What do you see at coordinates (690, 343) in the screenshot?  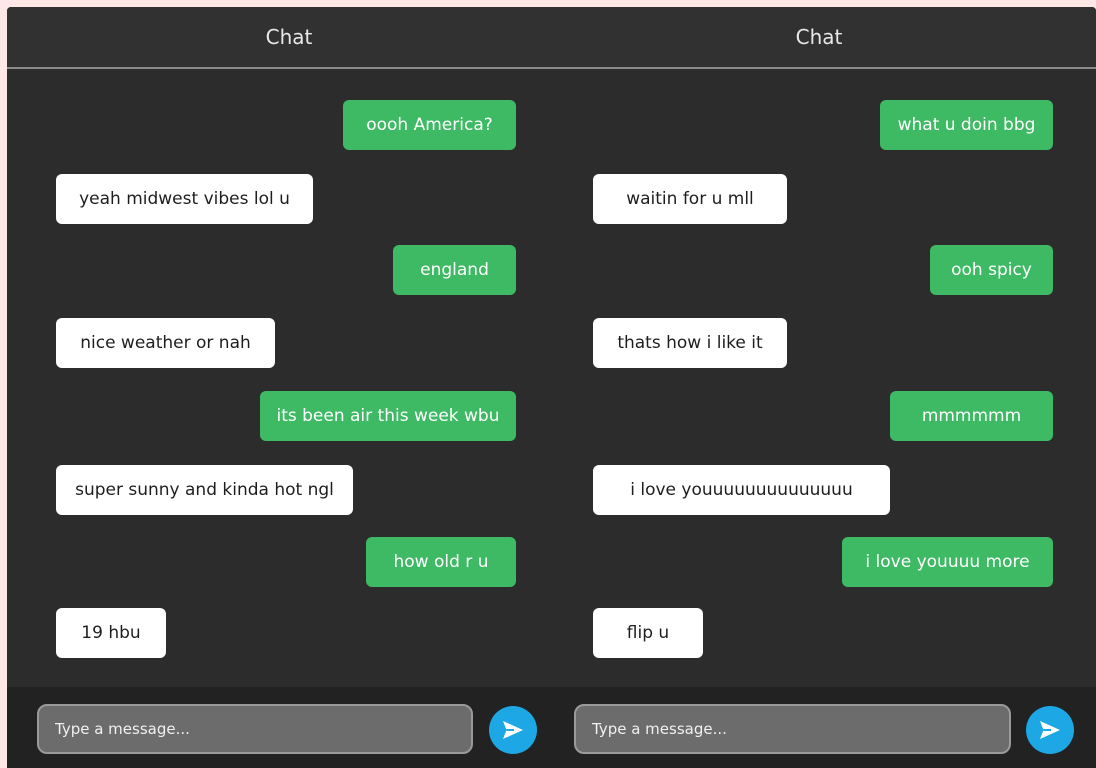 I see `message-bubble-received: thats how i like it` at bounding box center [690, 343].